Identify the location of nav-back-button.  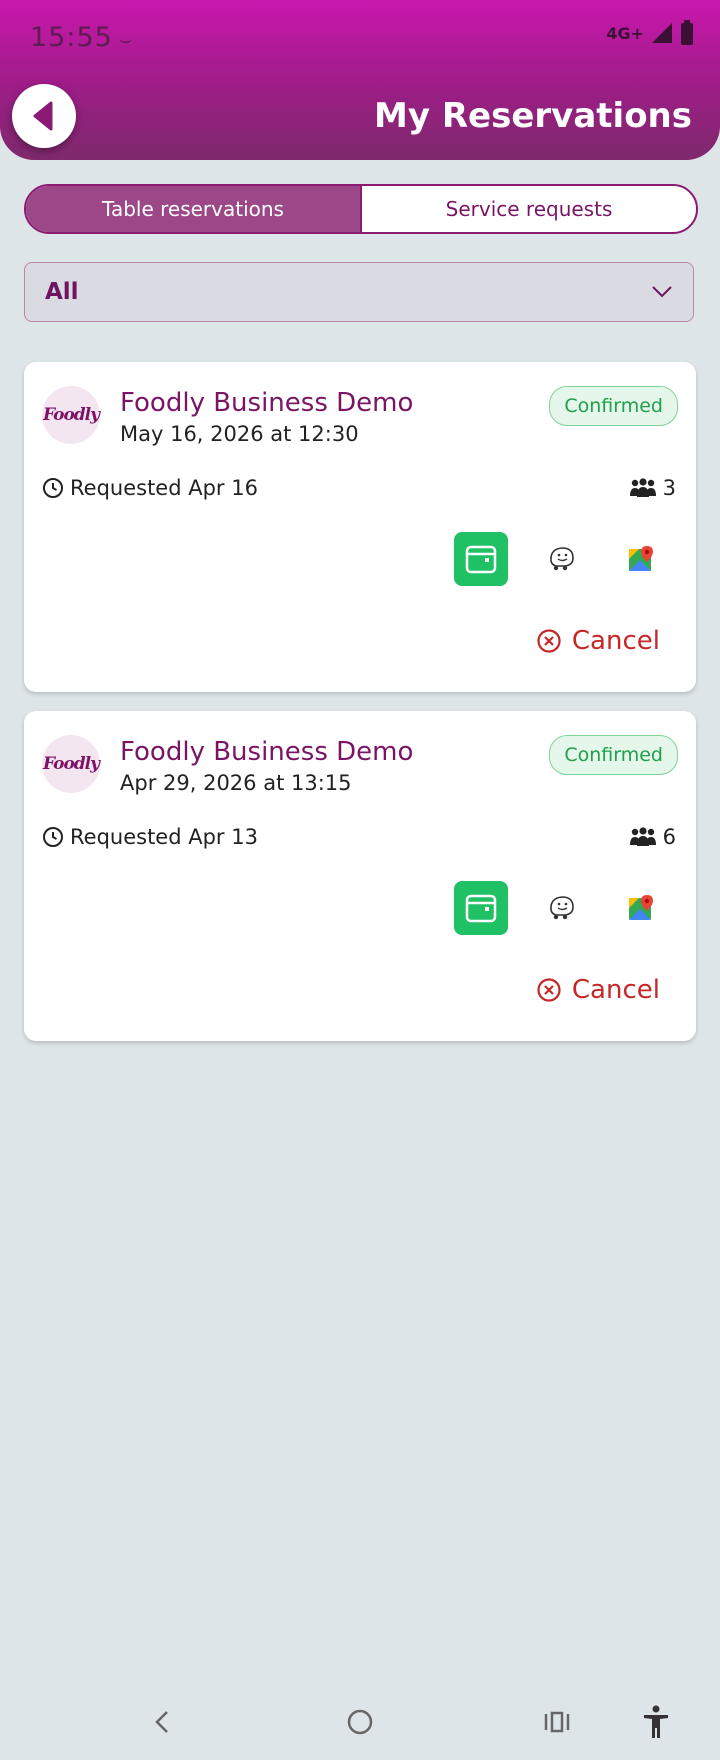
(162, 1722).